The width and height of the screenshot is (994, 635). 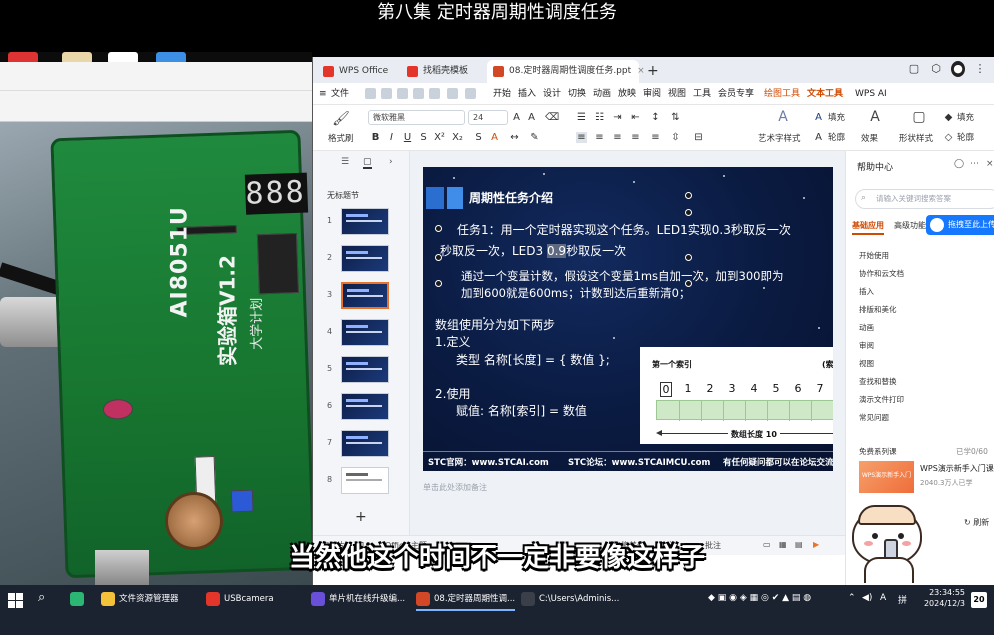 I want to click on help-title: 帮助中心, so click(x=875, y=166).